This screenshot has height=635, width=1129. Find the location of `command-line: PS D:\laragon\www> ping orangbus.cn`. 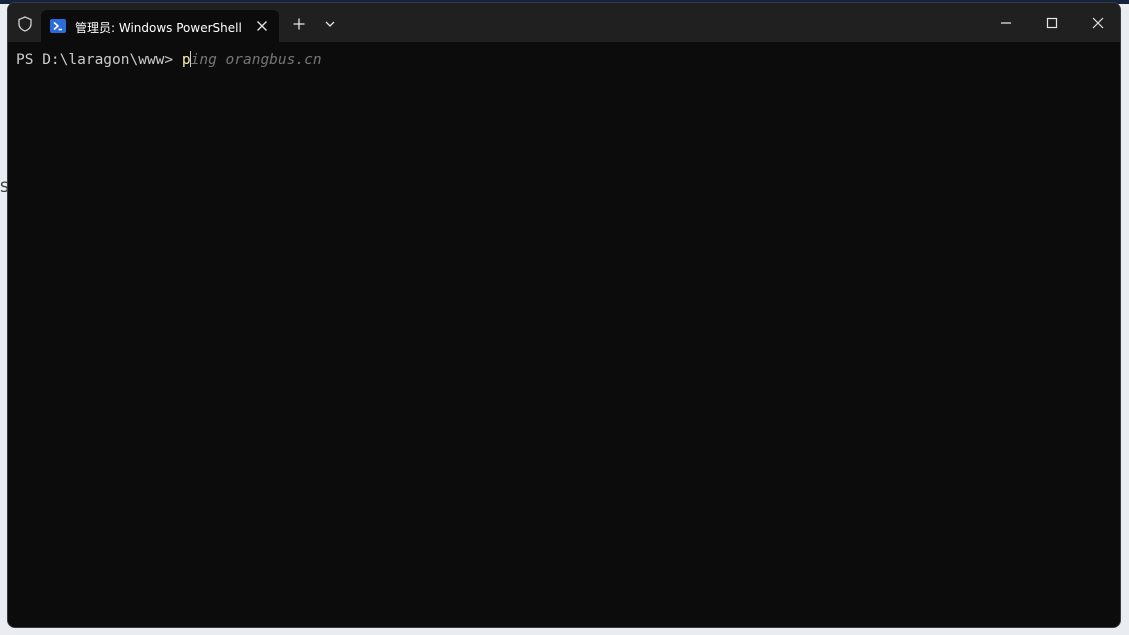

command-line: PS D:\laragon\www> ping orangbus.cn is located at coordinates (169, 59).